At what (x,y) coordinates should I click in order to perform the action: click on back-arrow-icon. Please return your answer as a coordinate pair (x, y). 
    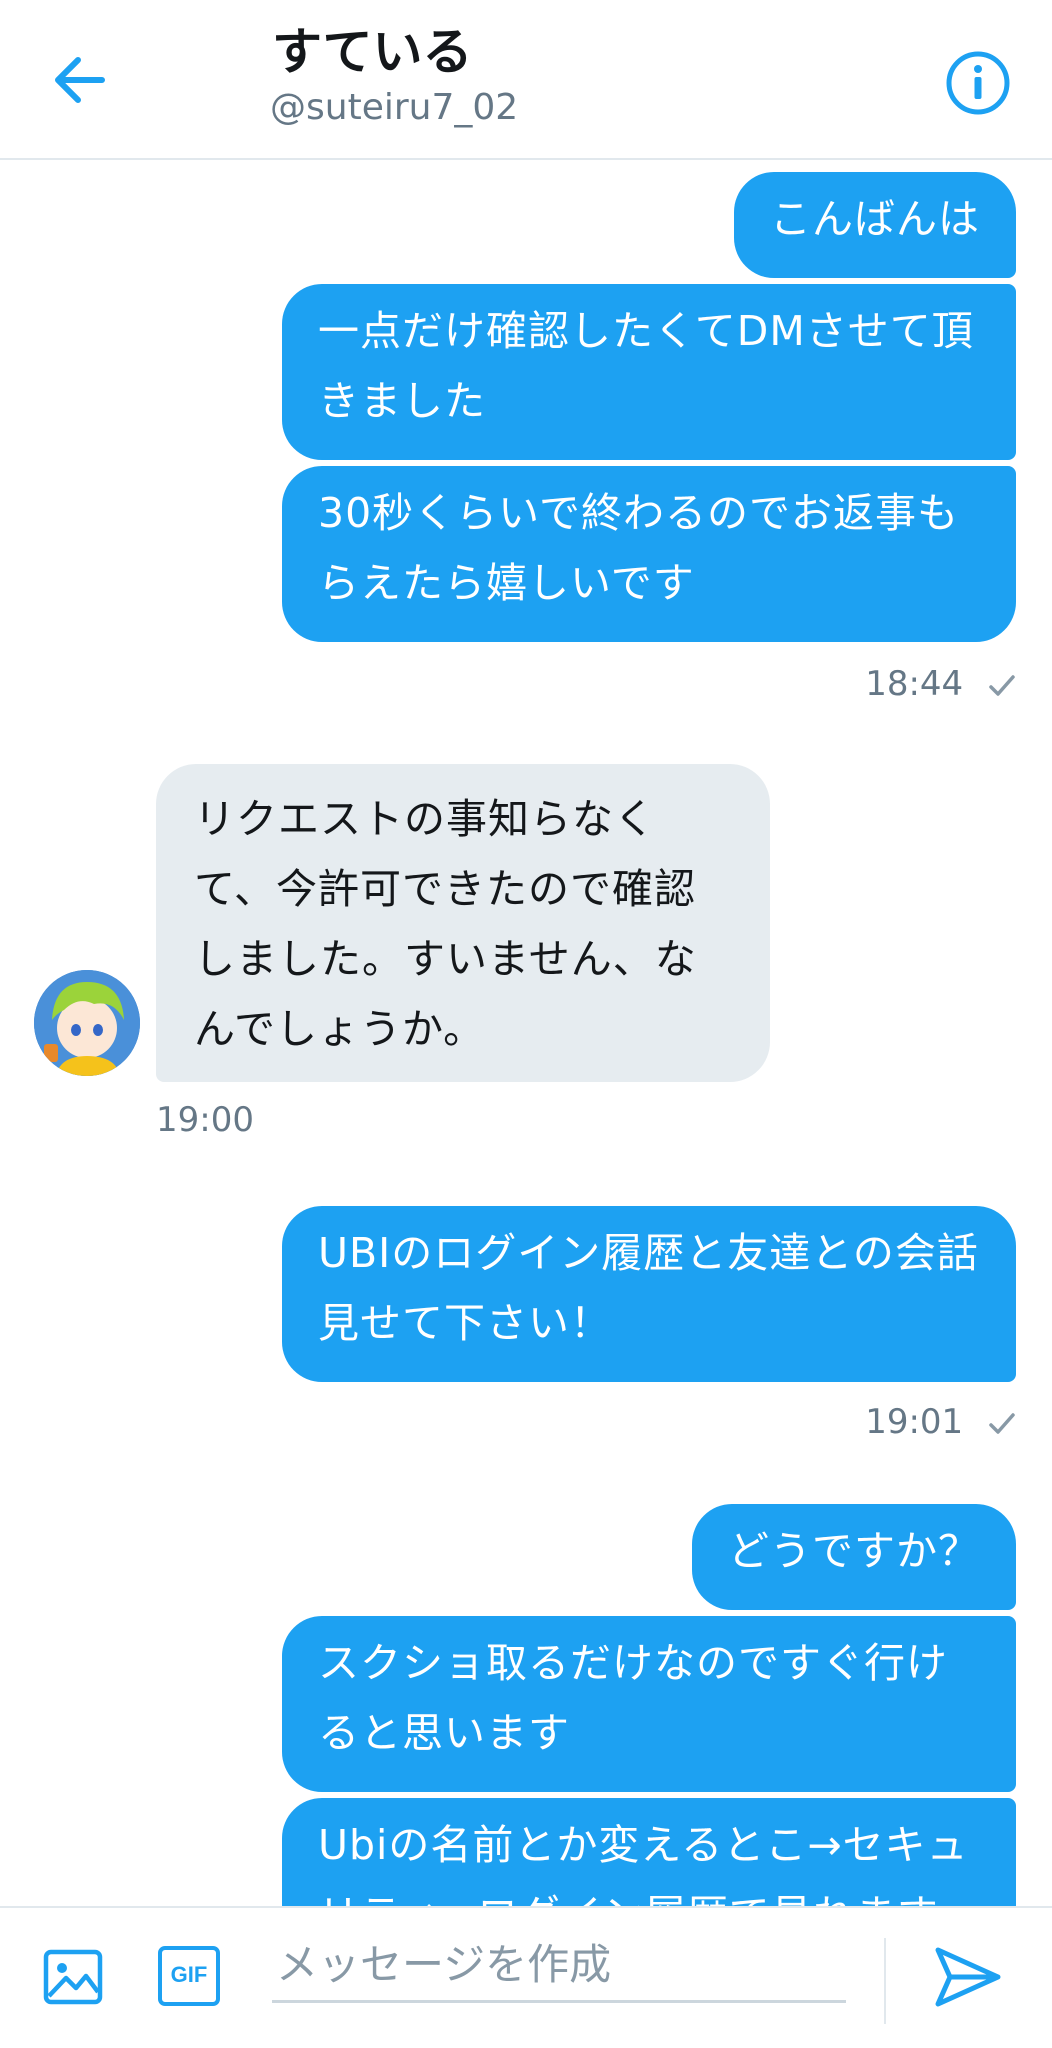
    Looking at the image, I should click on (80, 80).